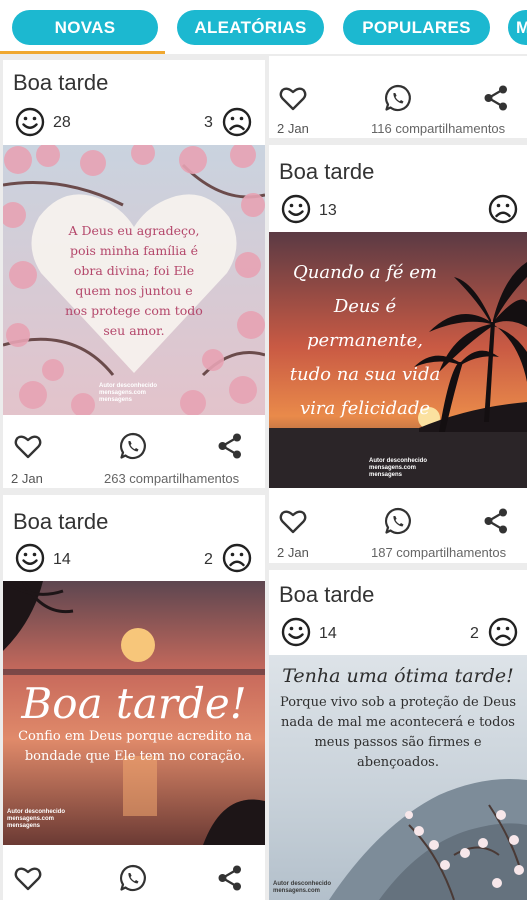 Image resolution: width=527 pixels, height=900 pixels. I want to click on quote-title: Boa tarde!, so click(134, 703).